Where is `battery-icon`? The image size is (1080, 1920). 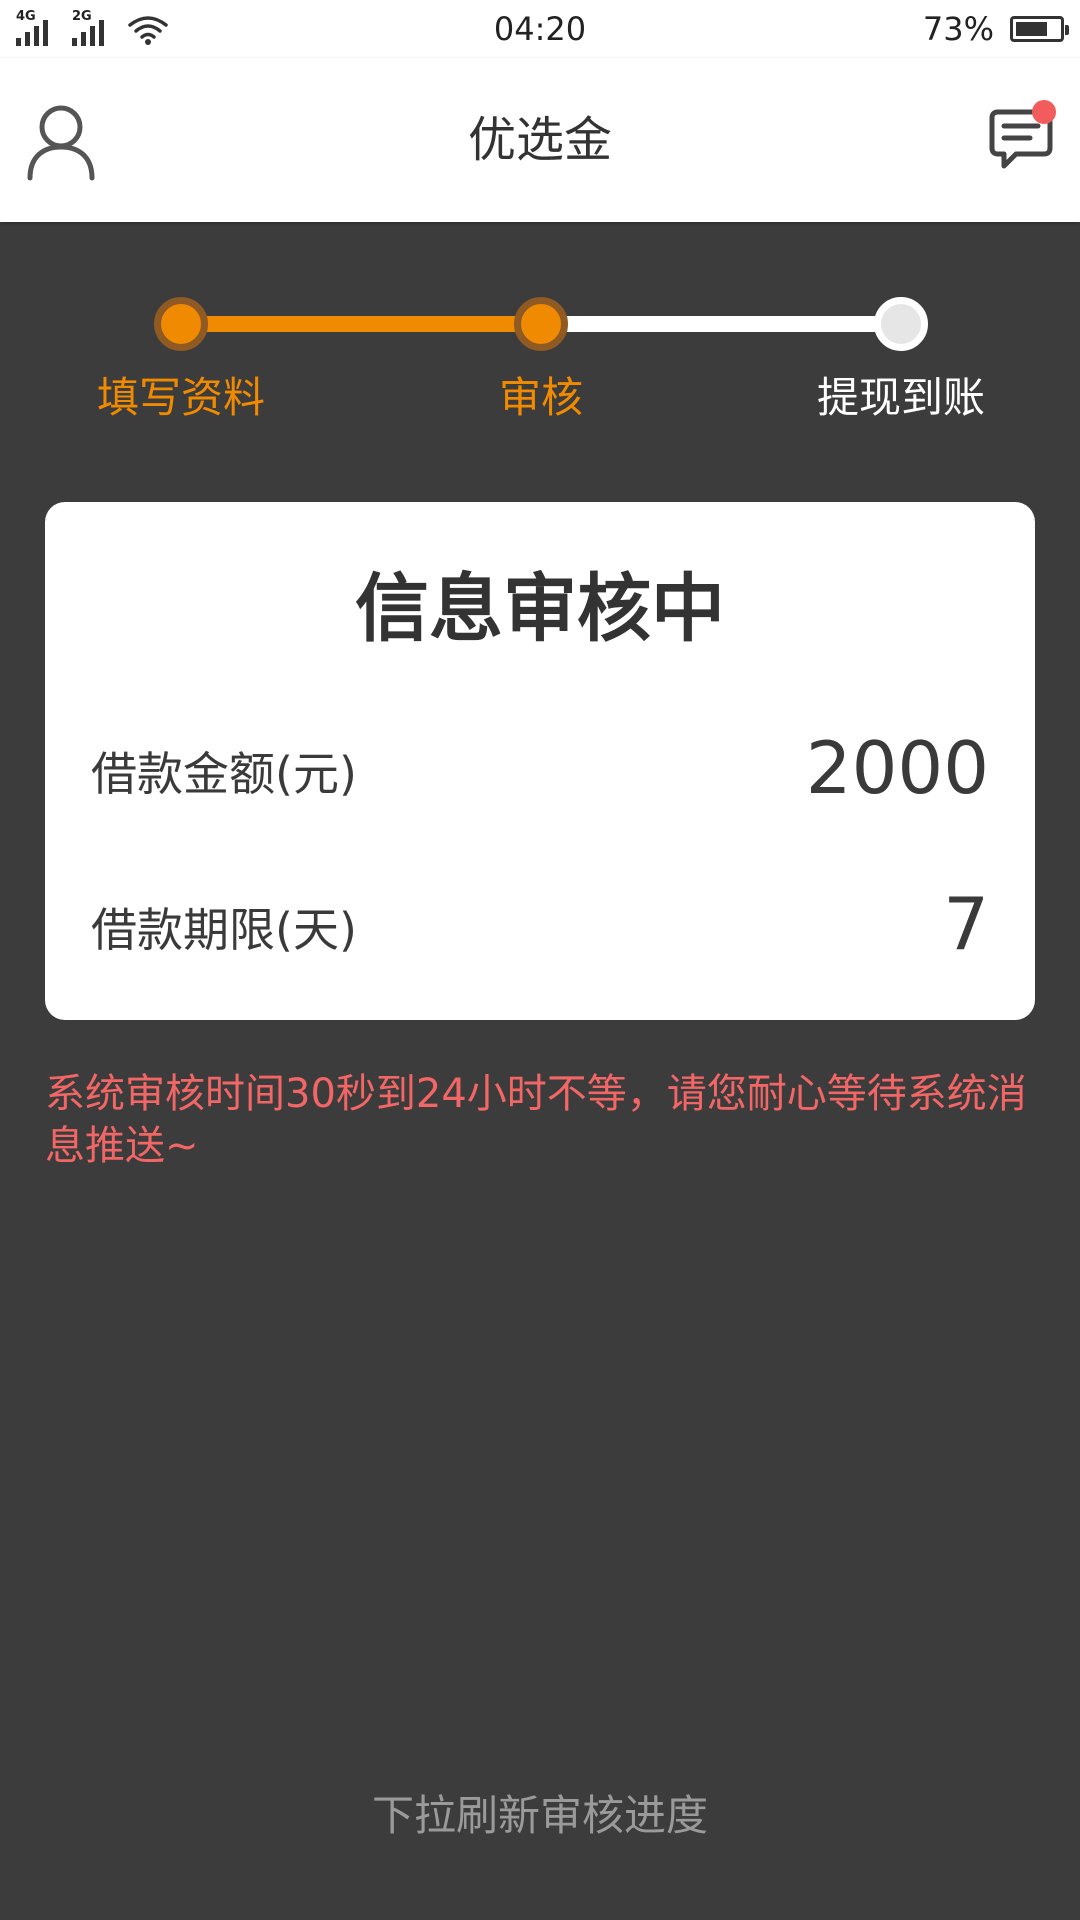 battery-icon is located at coordinates (1039, 29).